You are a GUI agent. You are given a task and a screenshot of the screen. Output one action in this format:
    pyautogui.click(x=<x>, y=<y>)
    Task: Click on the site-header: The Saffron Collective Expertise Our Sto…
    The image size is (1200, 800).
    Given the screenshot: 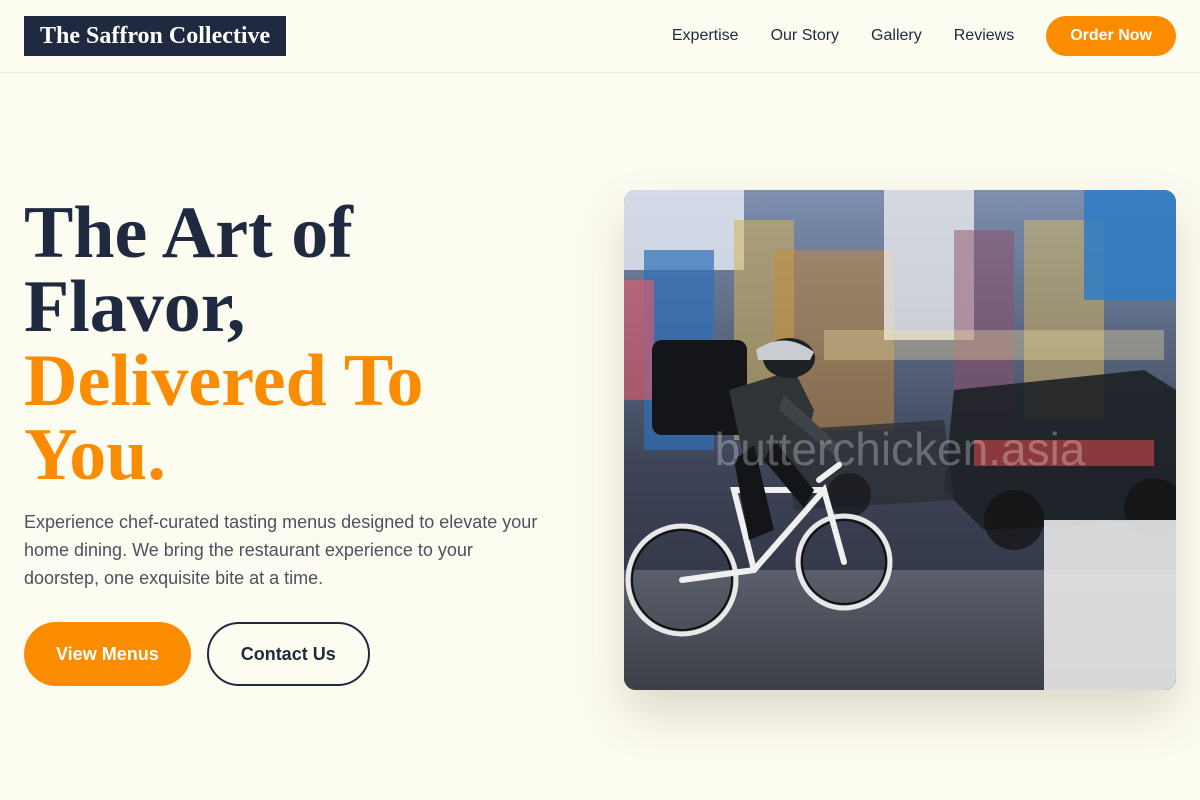 What is the action you would take?
    pyautogui.click(x=600, y=36)
    